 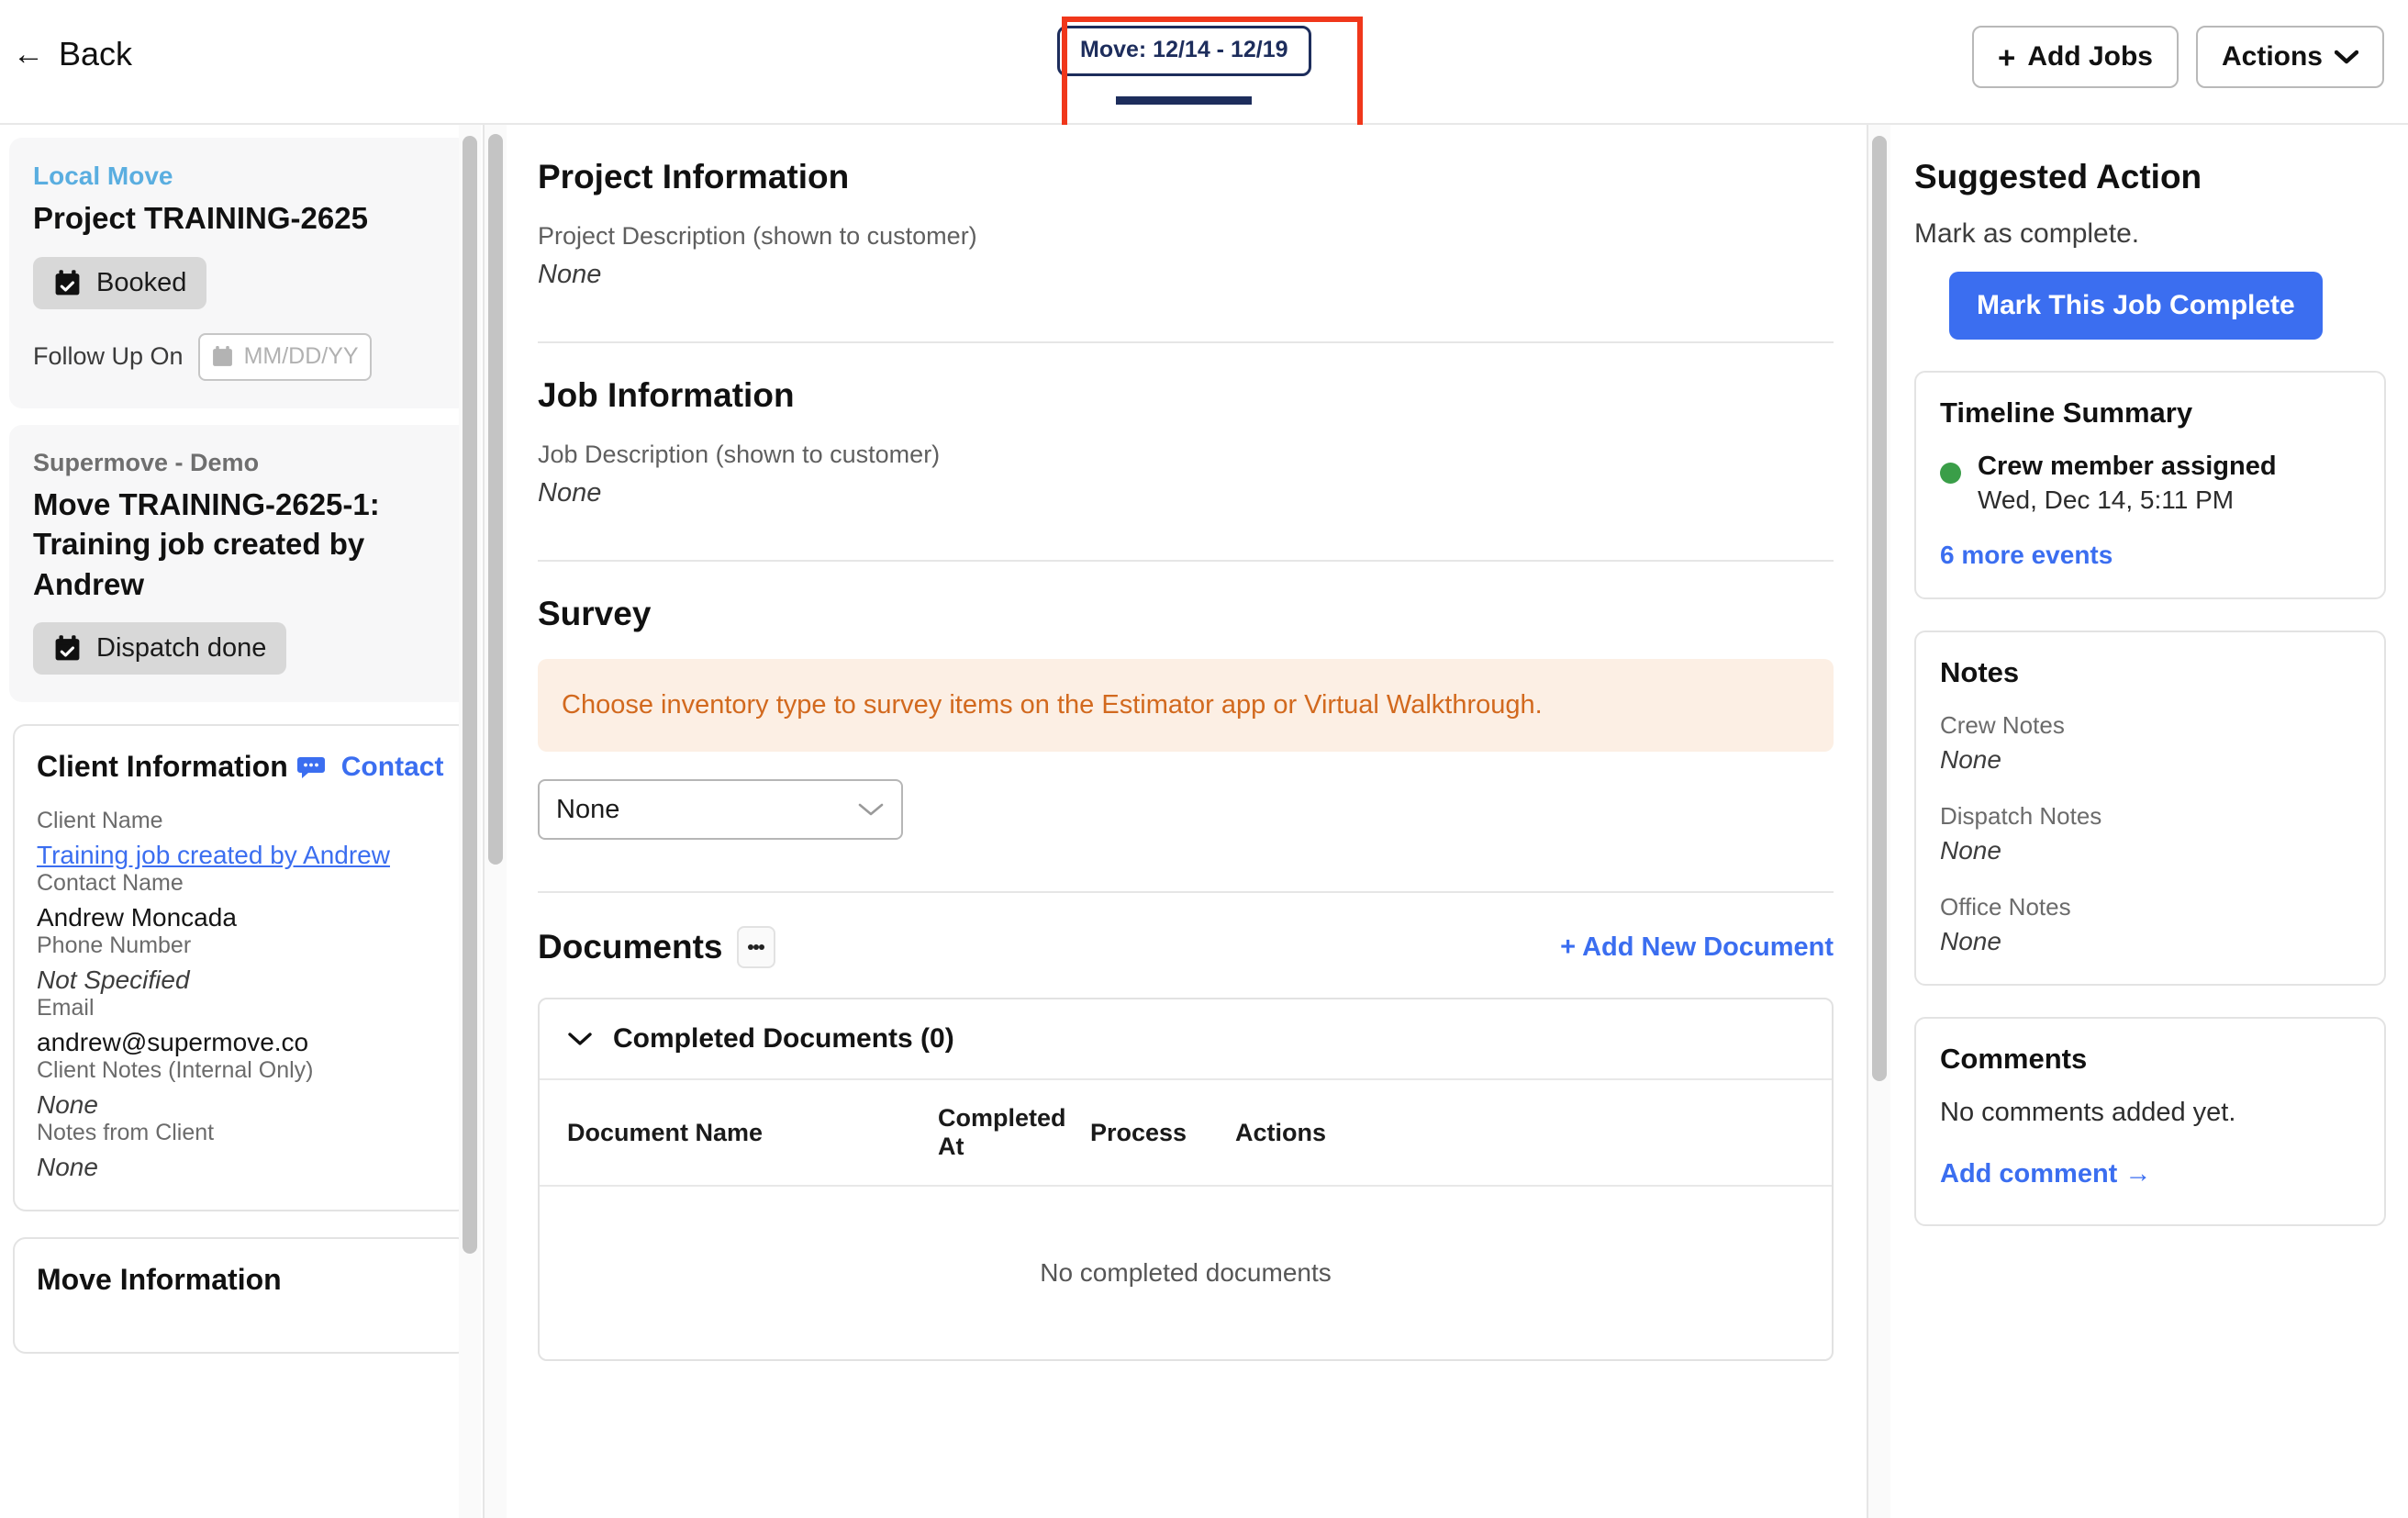 What do you see at coordinates (784, 1038) in the screenshot?
I see `completed-documents-label: Completed Documents (0)` at bounding box center [784, 1038].